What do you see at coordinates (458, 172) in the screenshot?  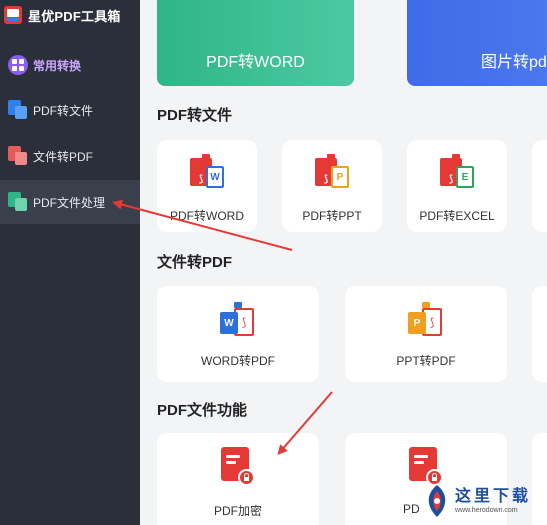 I see `pdf-to-excel-icon: ⟆ E` at bounding box center [458, 172].